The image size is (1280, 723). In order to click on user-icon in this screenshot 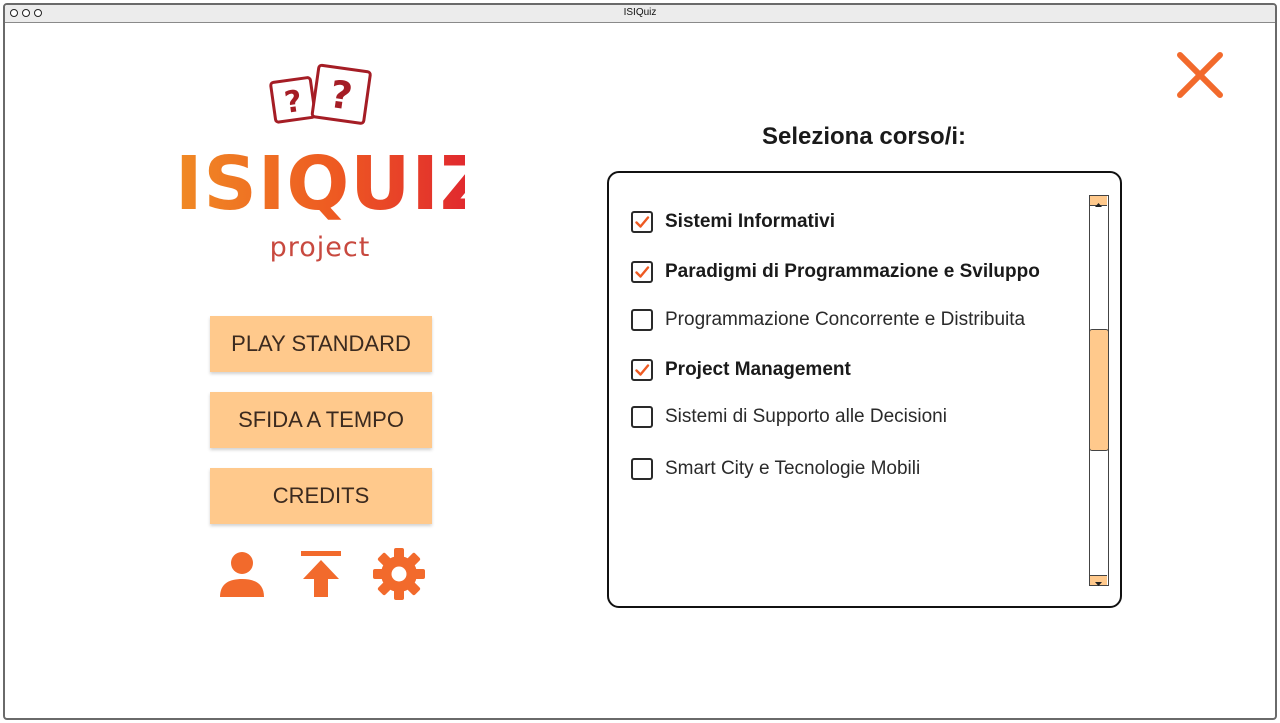, I will do `click(242, 574)`.